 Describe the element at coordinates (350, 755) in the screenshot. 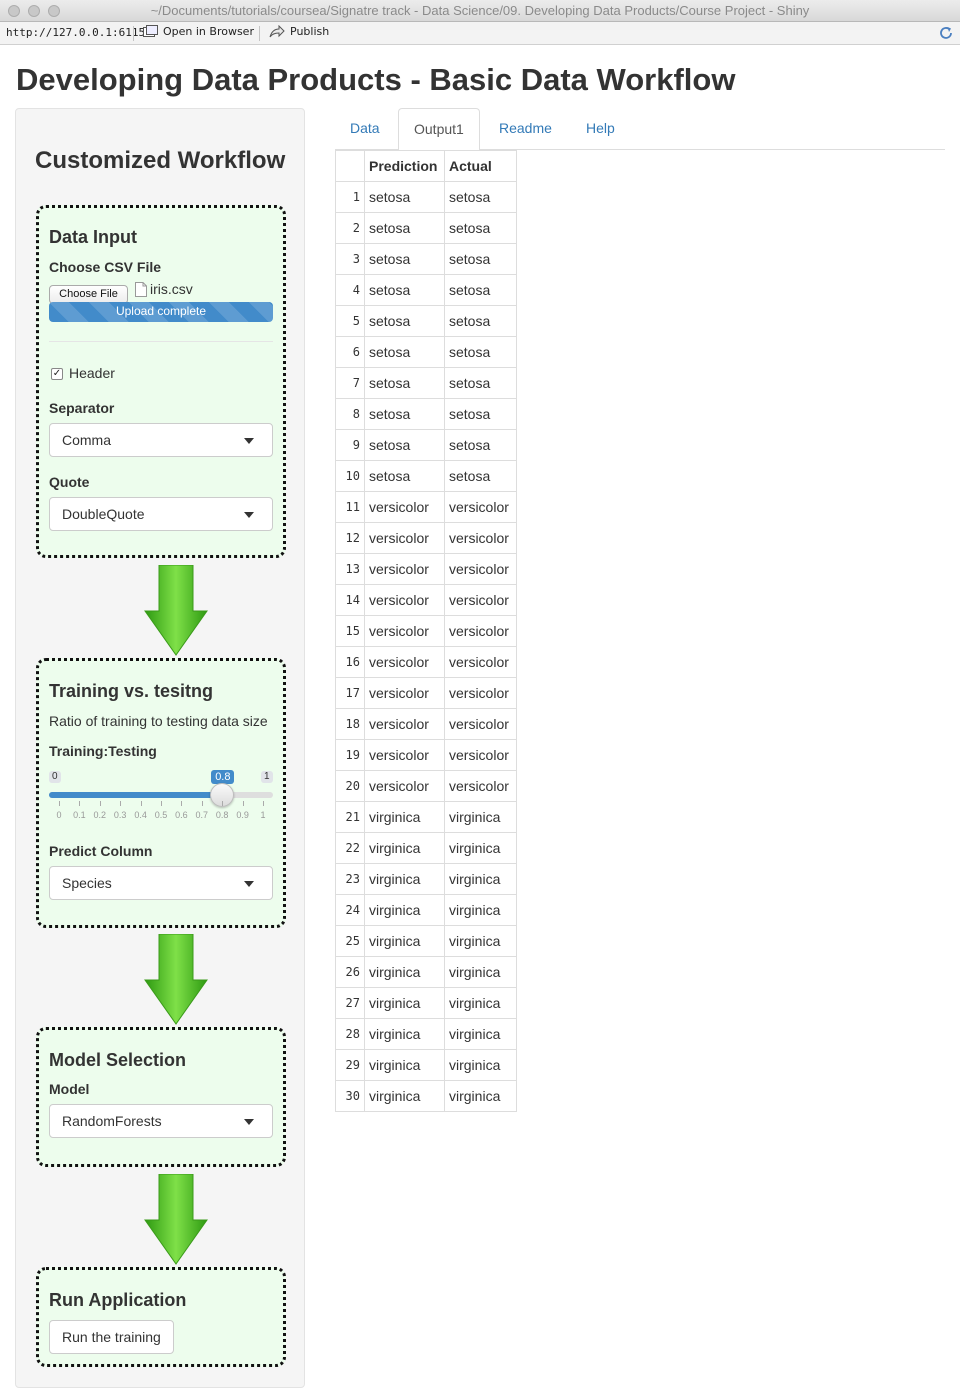

I see `row-index-cell: 19` at that location.